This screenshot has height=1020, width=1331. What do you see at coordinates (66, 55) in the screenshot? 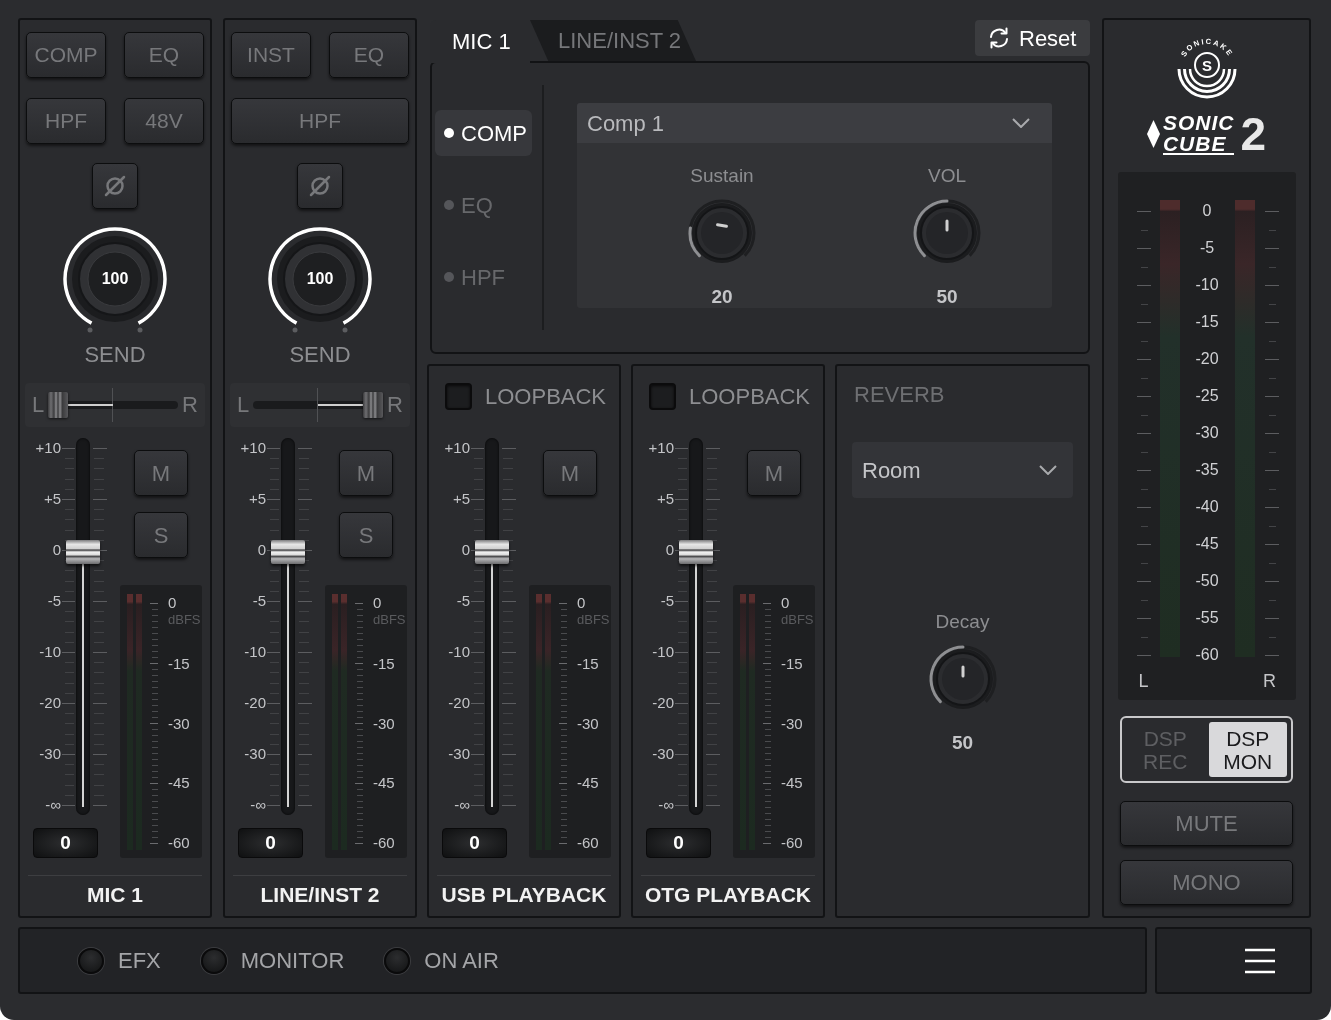
I see `channel-toggle-button: COMP` at bounding box center [66, 55].